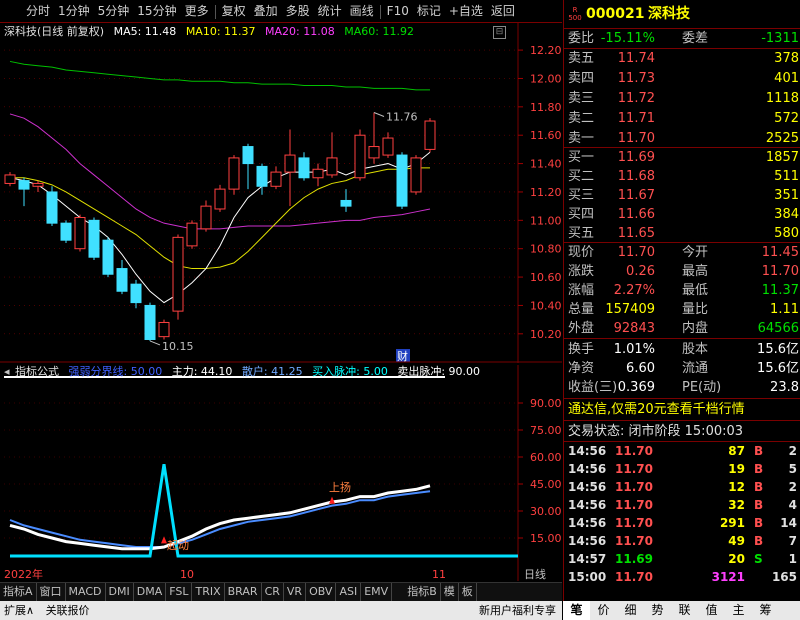 This screenshot has height=620, width=800. I want to click on tab-1min: 1分钟, so click(74, 11).